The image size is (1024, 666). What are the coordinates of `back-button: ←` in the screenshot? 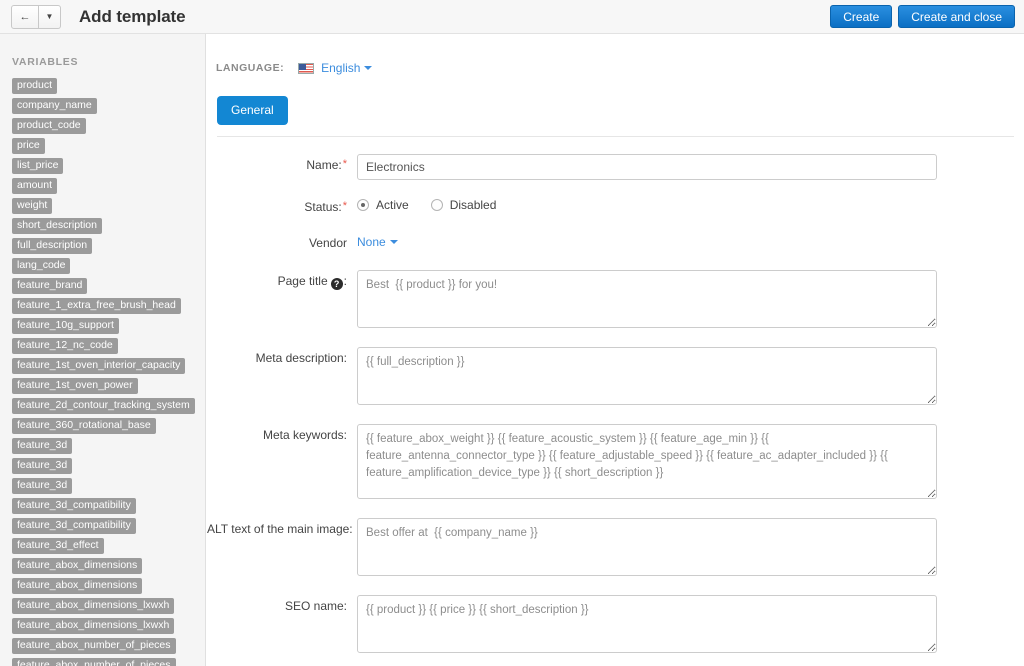 It's located at (25, 16).